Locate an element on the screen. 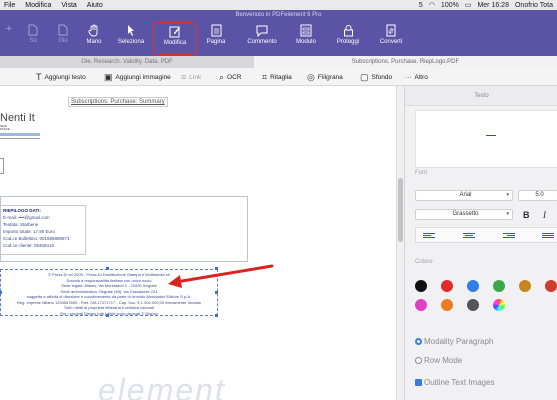 The image size is (557, 400). watermark-button: ◎ Filigrana is located at coordinates (325, 77).